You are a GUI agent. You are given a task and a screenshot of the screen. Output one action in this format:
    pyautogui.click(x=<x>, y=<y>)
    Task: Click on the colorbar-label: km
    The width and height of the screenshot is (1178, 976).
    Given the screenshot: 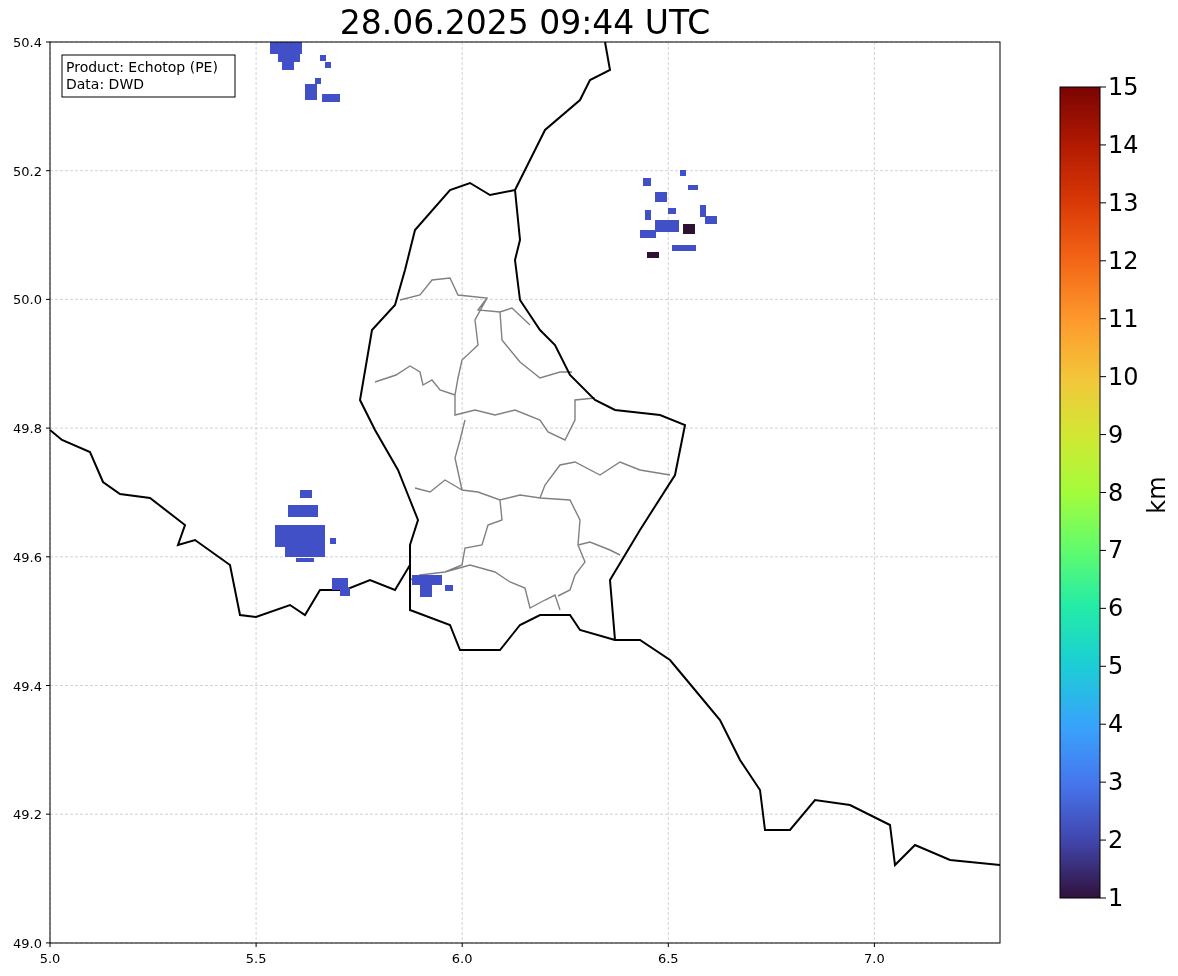 What is the action you would take?
    pyautogui.click(x=1157, y=495)
    